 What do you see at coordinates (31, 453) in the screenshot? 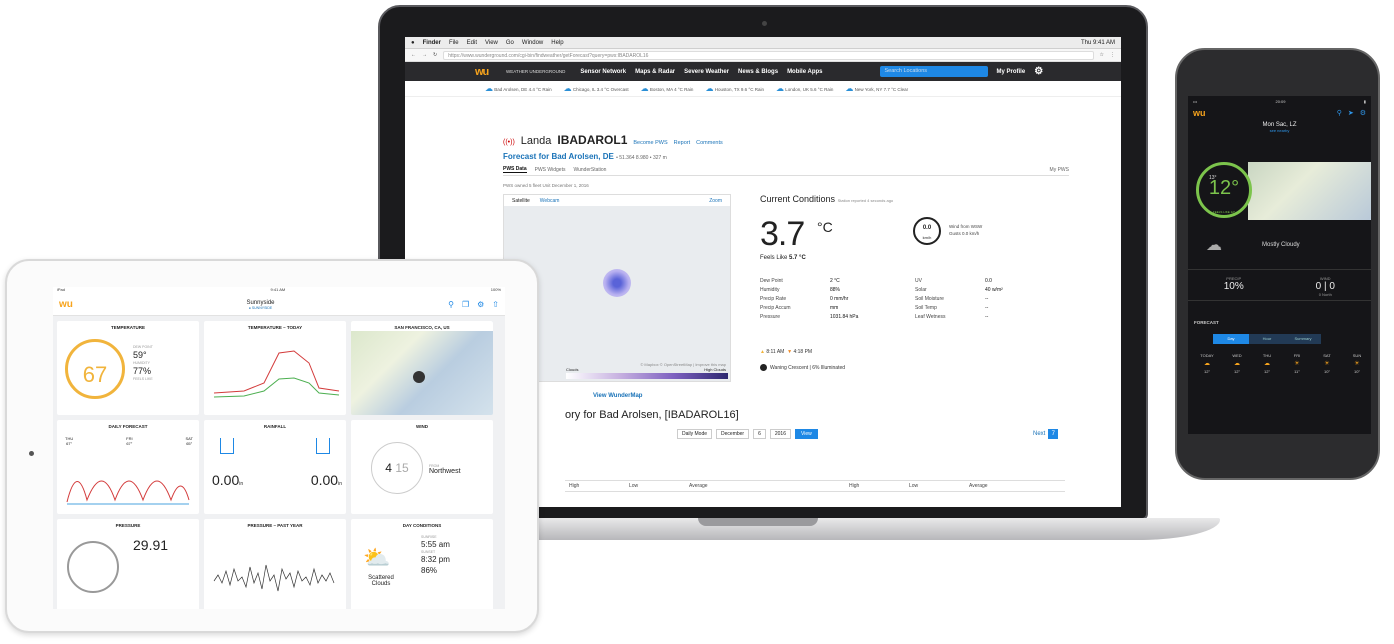
I see `home-button` at bounding box center [31, 453].